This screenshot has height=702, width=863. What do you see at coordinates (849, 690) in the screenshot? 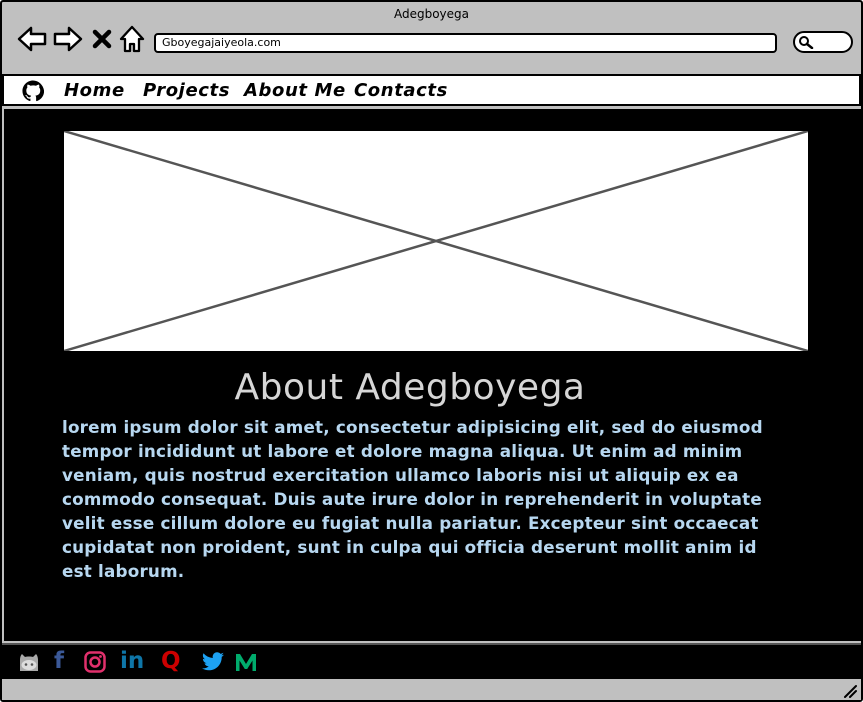
I see `resize-grip-icon` at bounding box center [849, 690].